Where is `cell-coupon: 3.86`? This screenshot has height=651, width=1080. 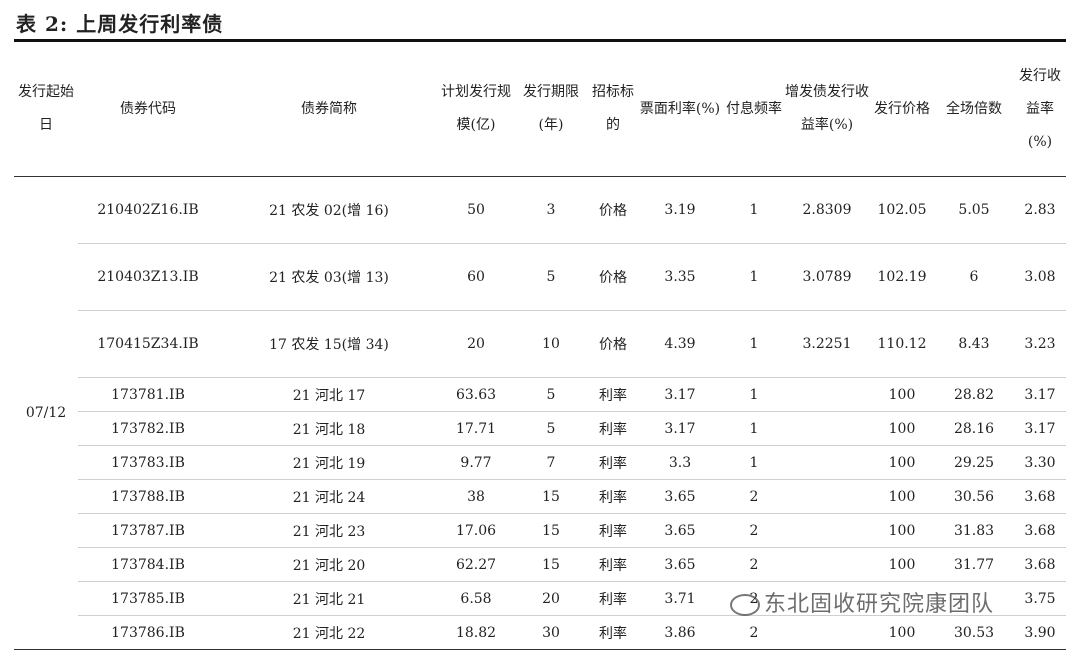 cell-coupon: 3.86 is located at coordinates (680, 632).